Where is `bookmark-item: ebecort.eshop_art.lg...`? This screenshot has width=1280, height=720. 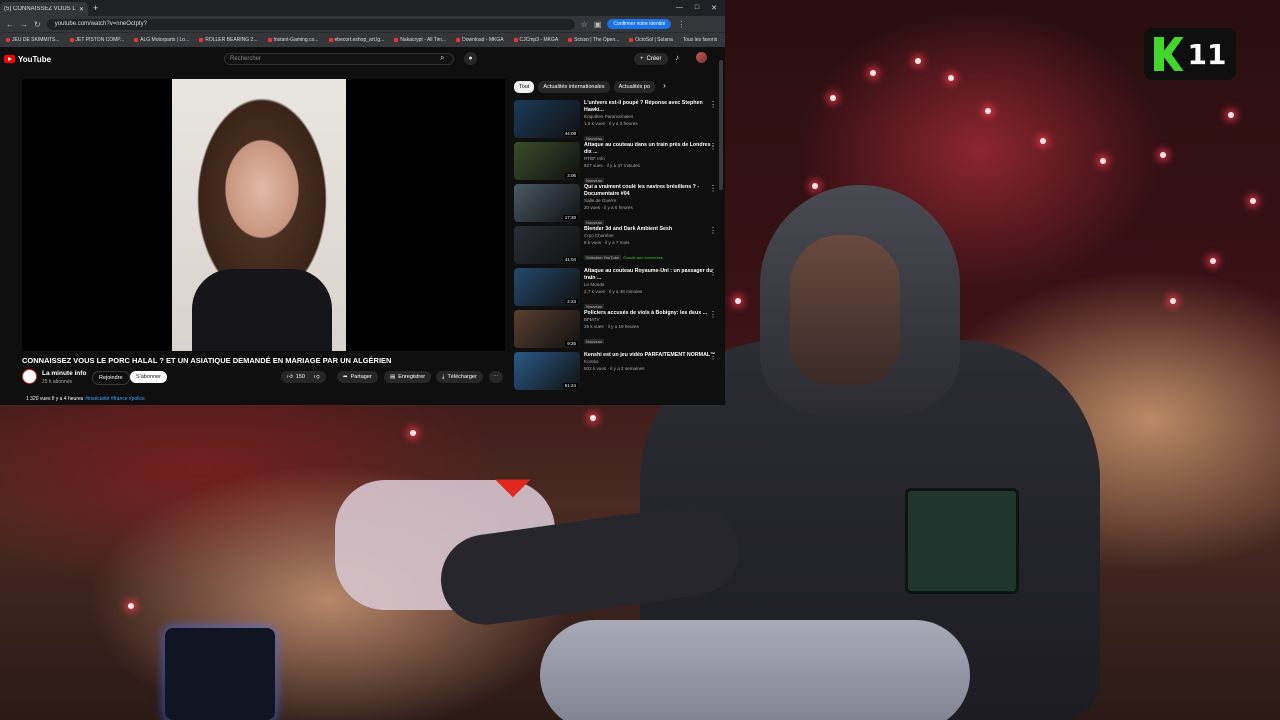
bookmark-item: ebecort.eshop_art.lg... is located at coordinates (356, 40).